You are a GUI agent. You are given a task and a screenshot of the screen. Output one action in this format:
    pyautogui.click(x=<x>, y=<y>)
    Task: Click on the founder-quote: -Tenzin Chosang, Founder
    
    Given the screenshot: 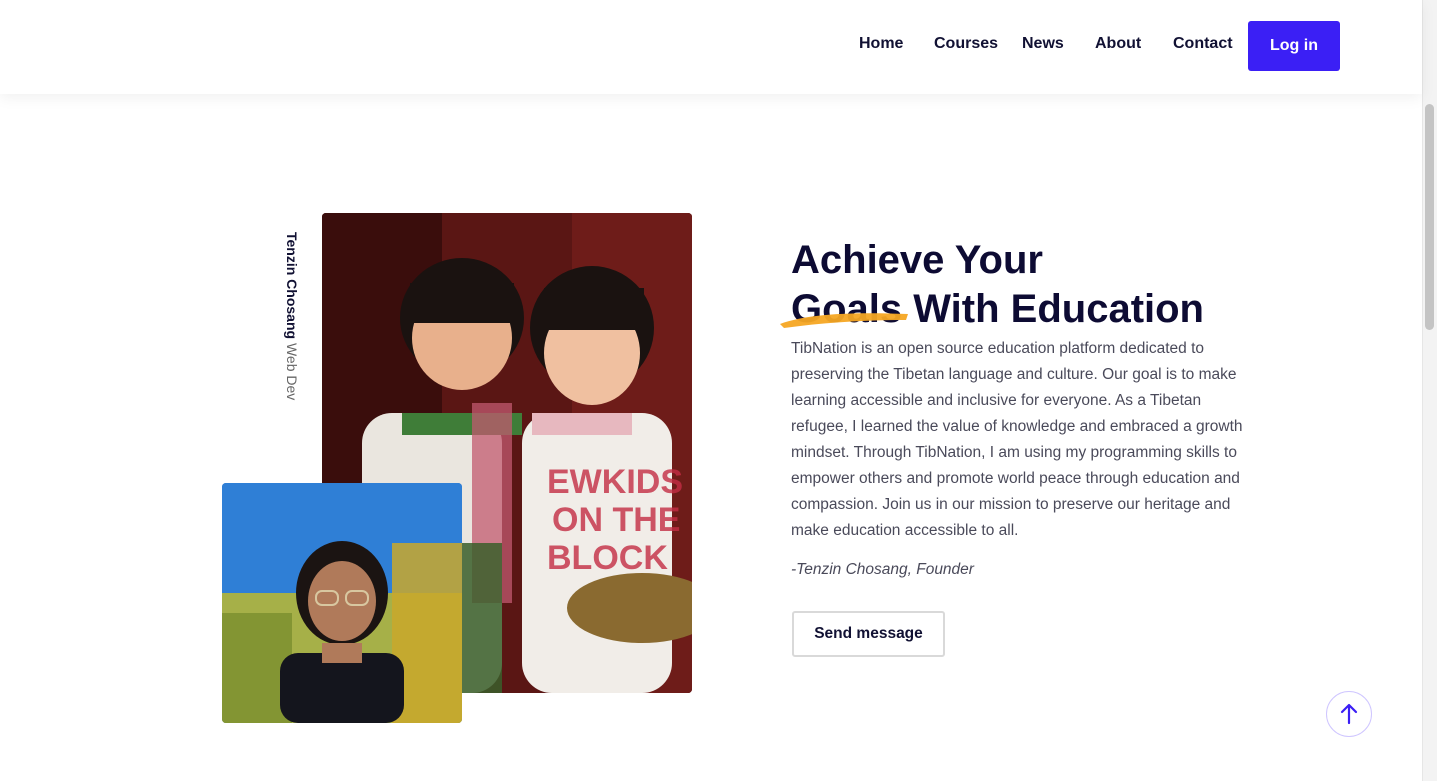 What is the action you would take?
    pyautogui.click(x=882, y=569)
    